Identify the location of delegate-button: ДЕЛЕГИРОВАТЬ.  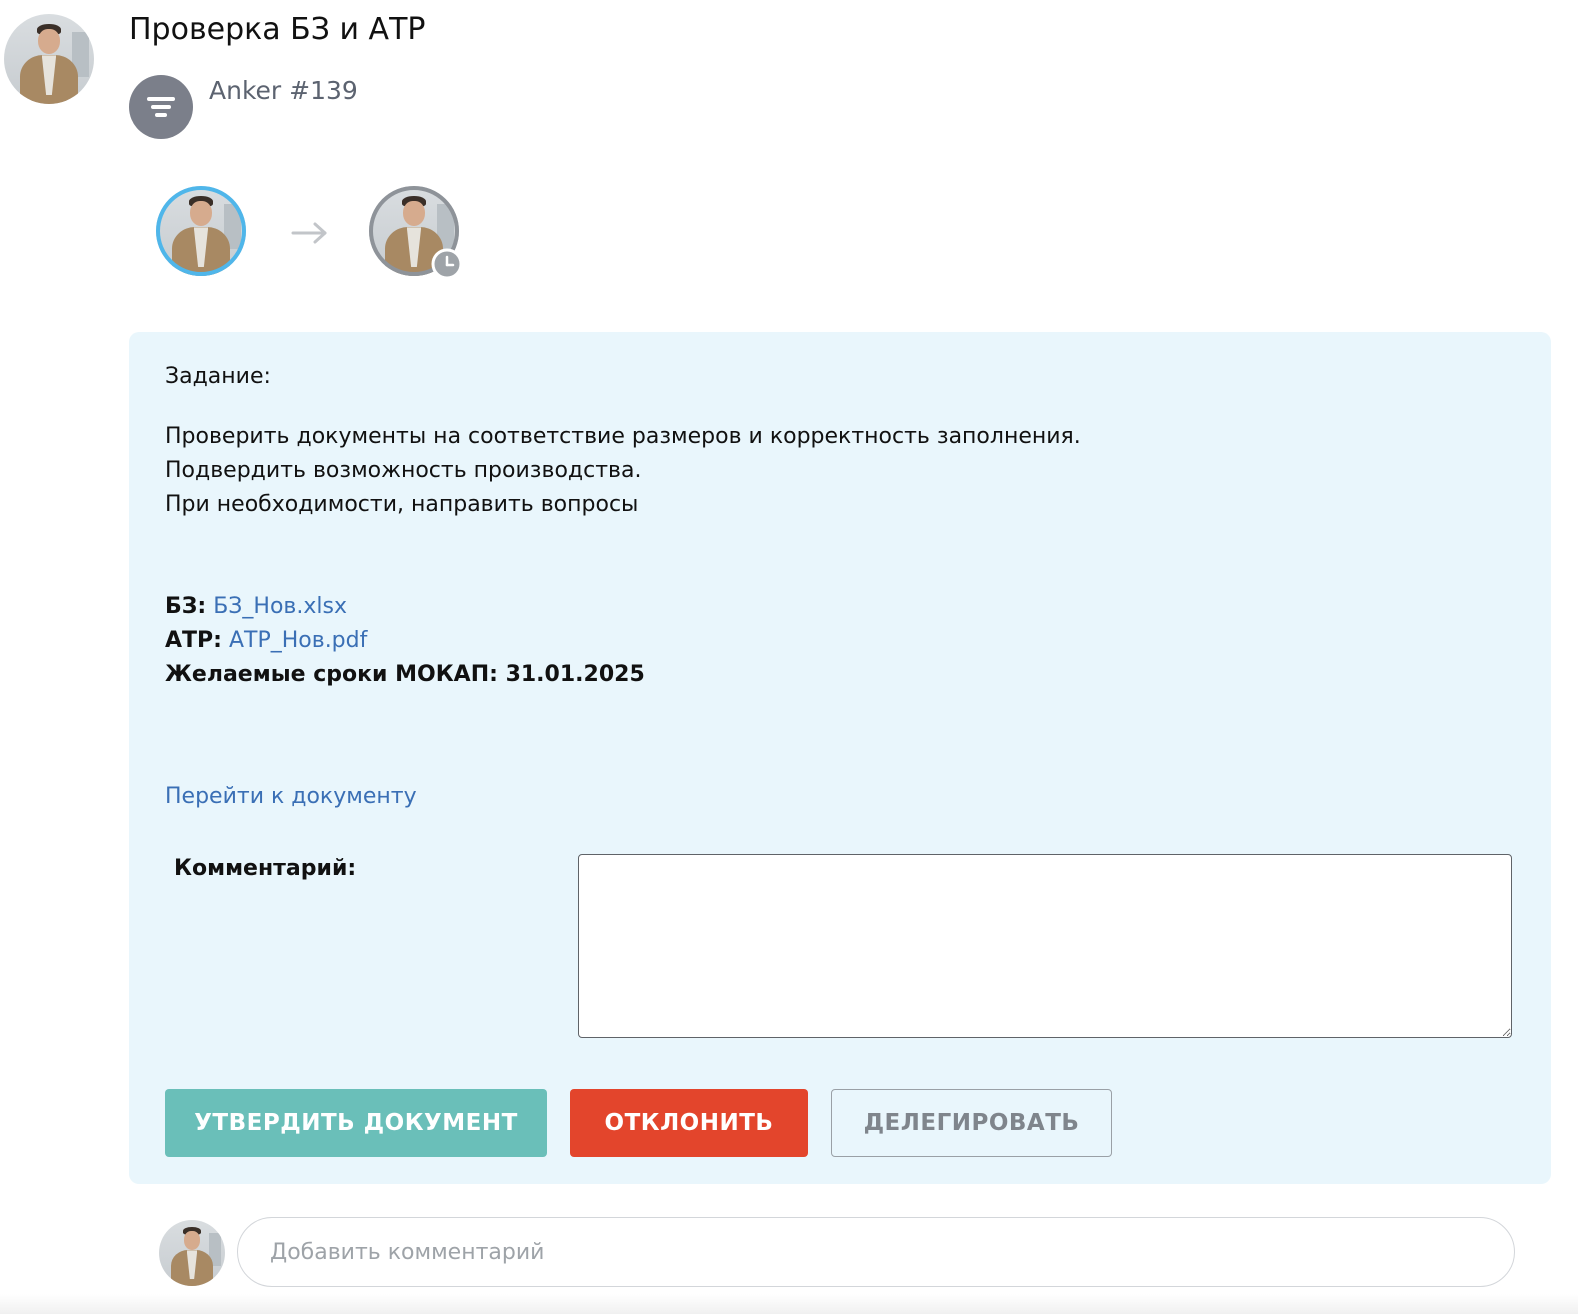
(971, 1123).